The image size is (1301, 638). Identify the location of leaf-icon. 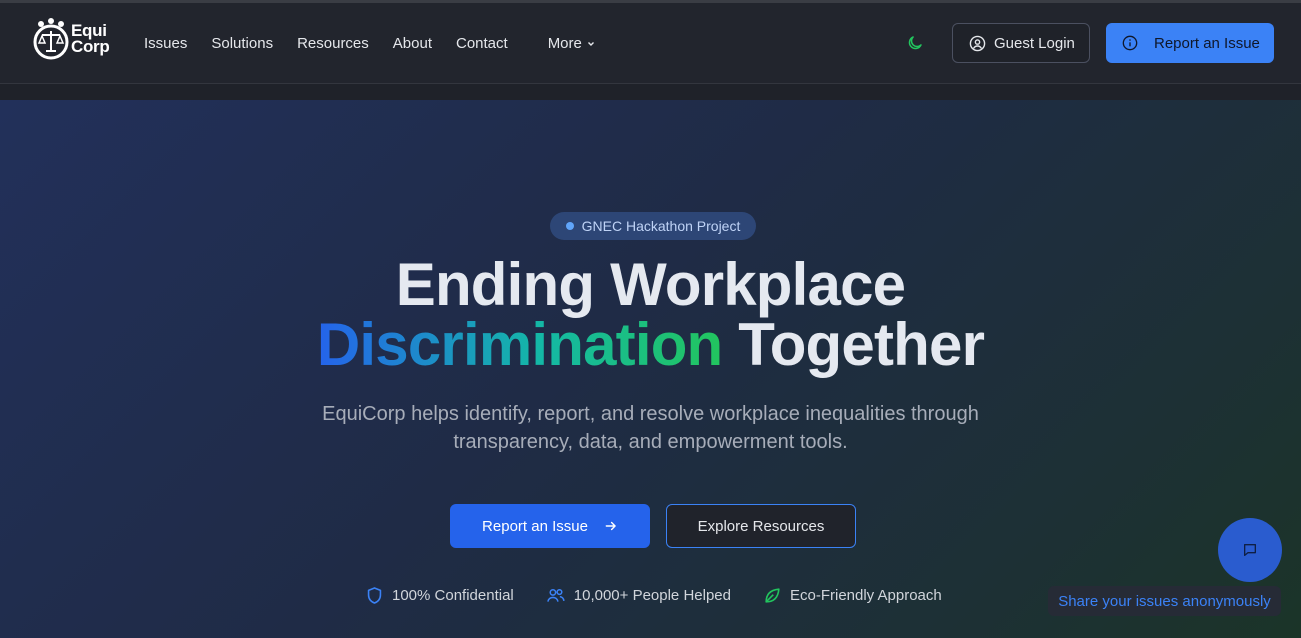
(772, 595).